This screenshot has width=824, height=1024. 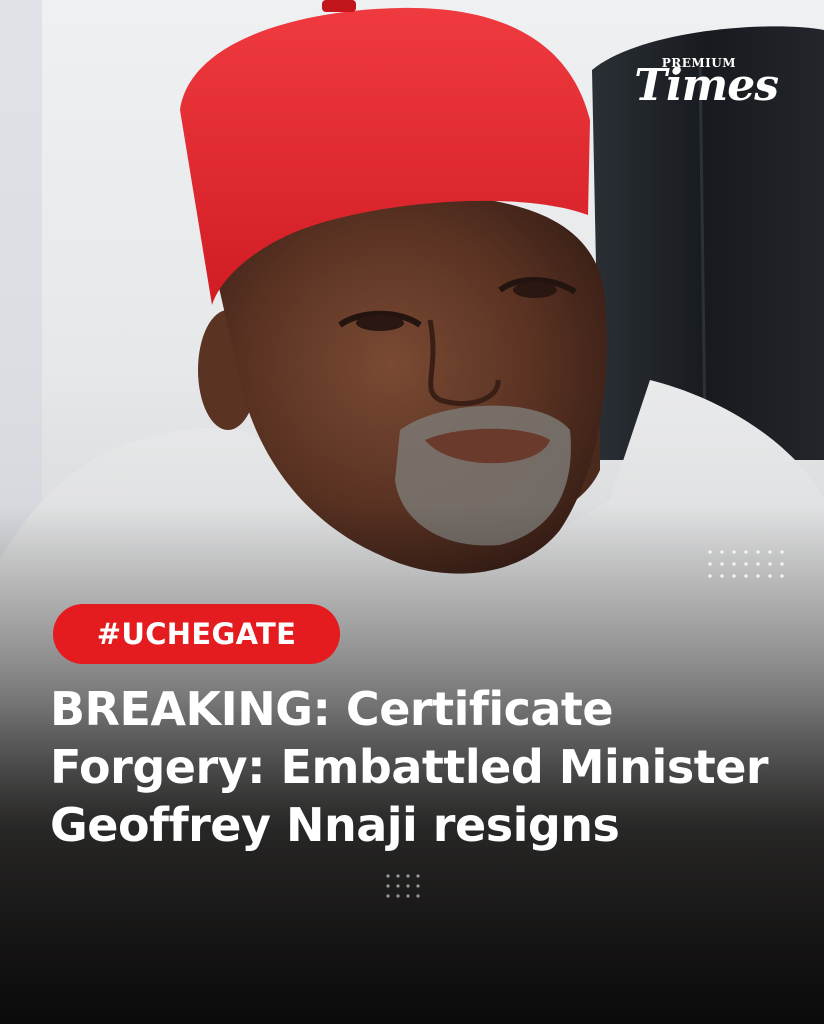 I want to click on topic-tag-label: #UCHEGATE, so click(x=196, y=634).